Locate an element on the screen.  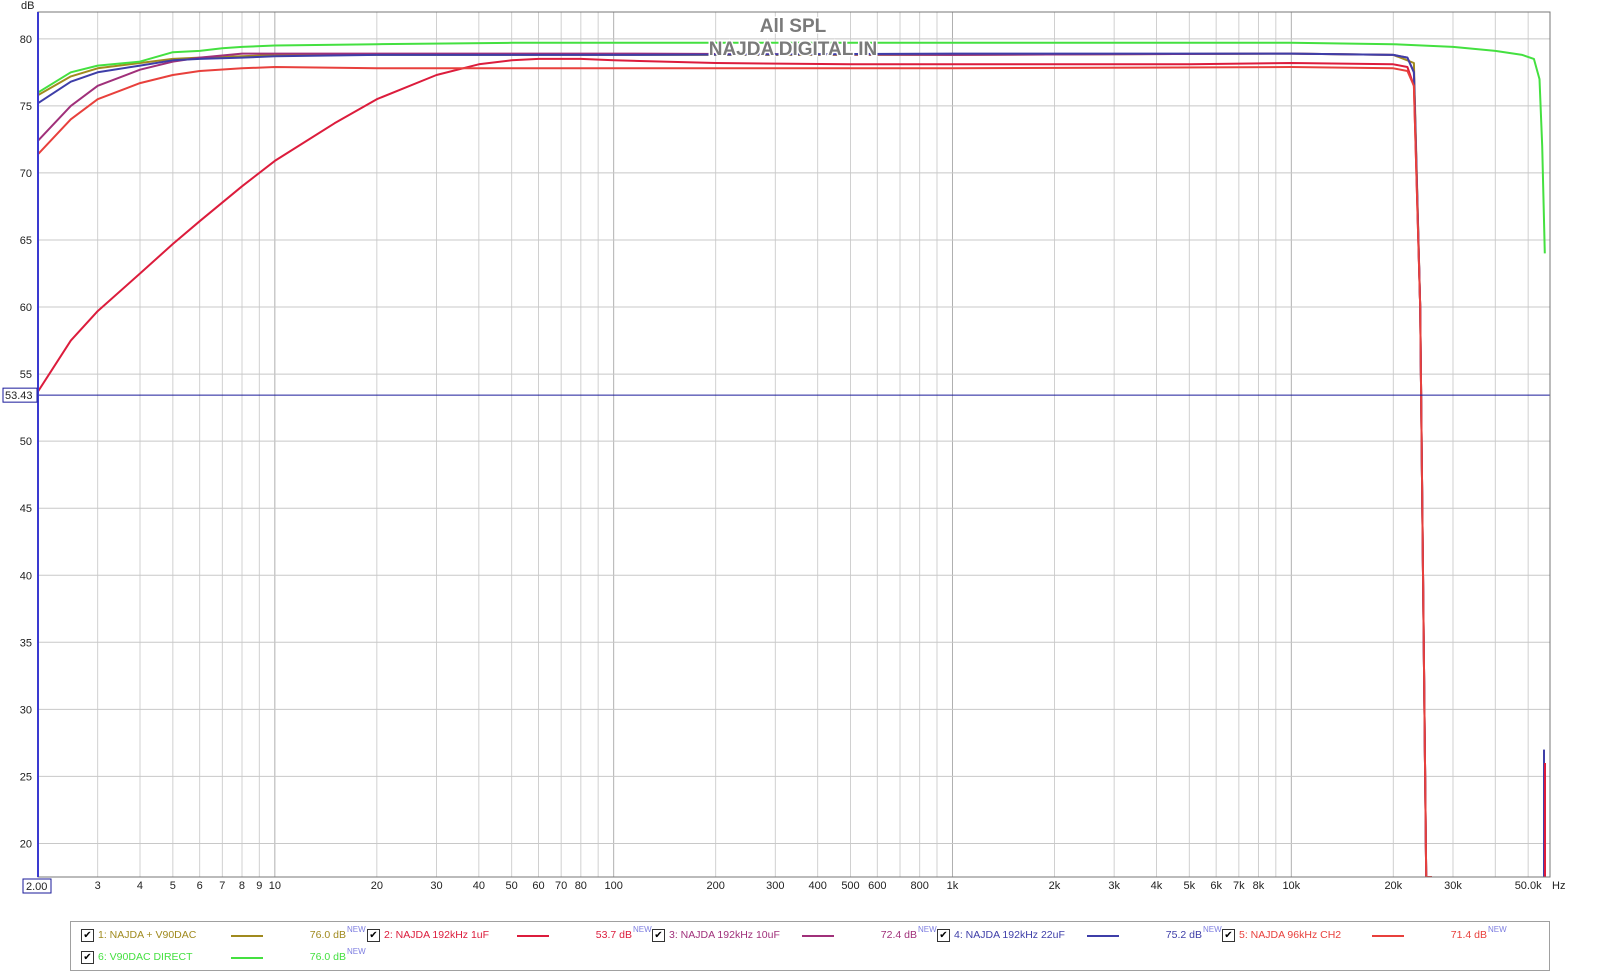
y-tick-label: 75 is located at coordinates (26, 107).